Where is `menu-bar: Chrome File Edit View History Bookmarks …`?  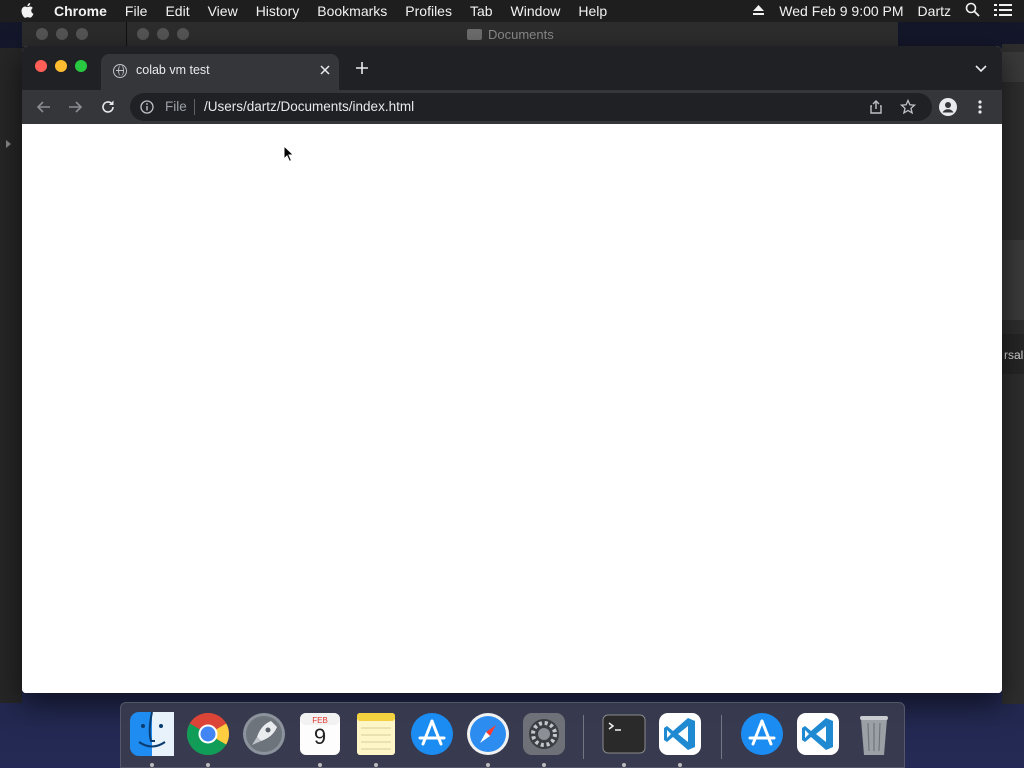 menu-bar: Chrome File Edit View History Bookmarks … is located at coordinates (512, 11).